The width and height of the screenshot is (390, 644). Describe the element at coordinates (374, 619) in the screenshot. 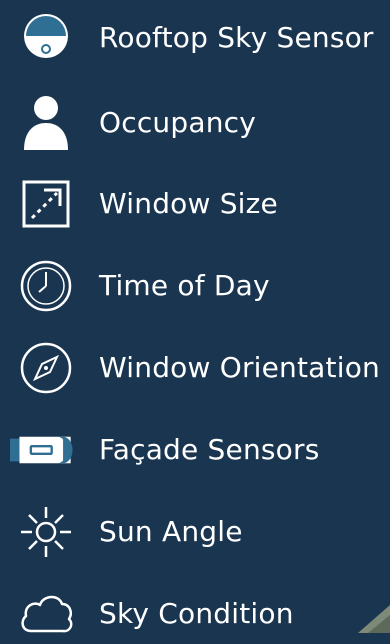

I see `background-photo-fragment` at that location.